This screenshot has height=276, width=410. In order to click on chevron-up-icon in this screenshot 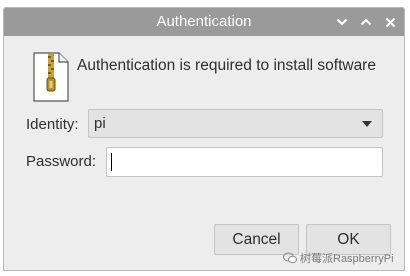, I will do `click(366, 22)`.